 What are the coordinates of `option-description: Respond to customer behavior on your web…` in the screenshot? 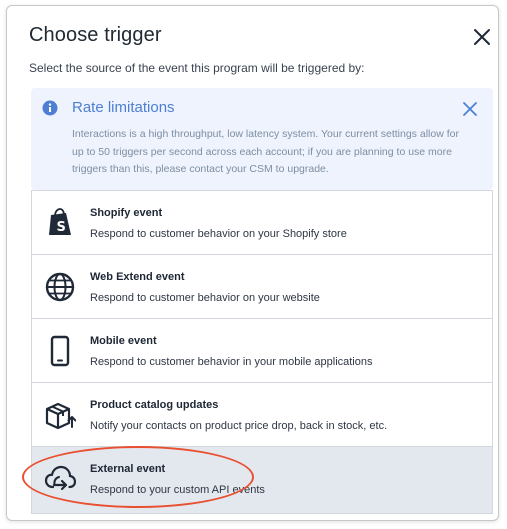 It's located at (205, 298).